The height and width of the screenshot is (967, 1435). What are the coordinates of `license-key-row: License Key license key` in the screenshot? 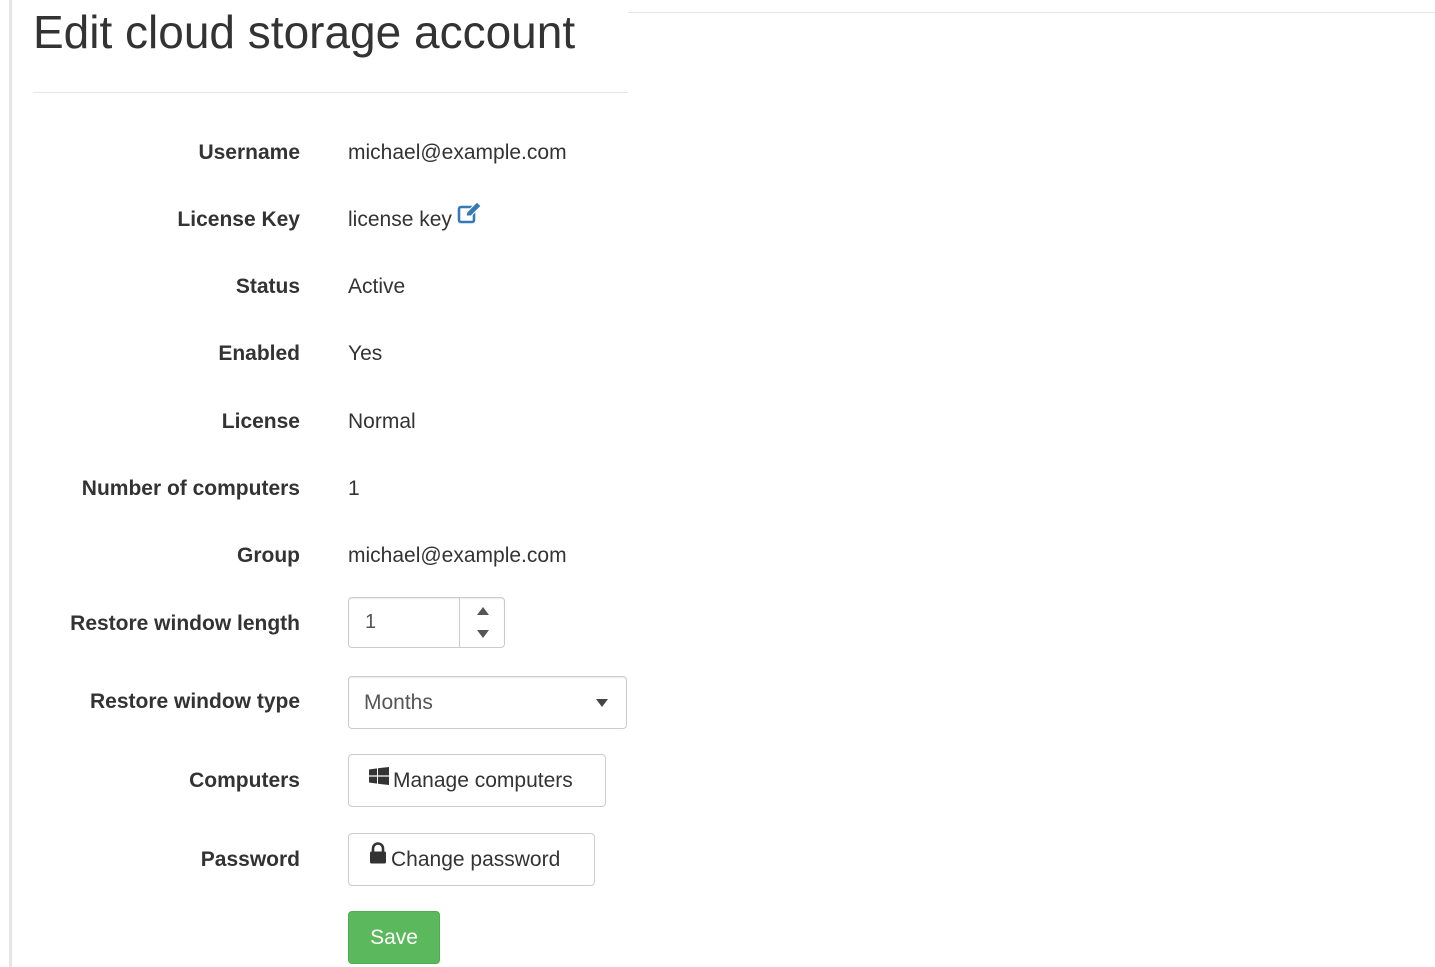 It's located at (320, 220).